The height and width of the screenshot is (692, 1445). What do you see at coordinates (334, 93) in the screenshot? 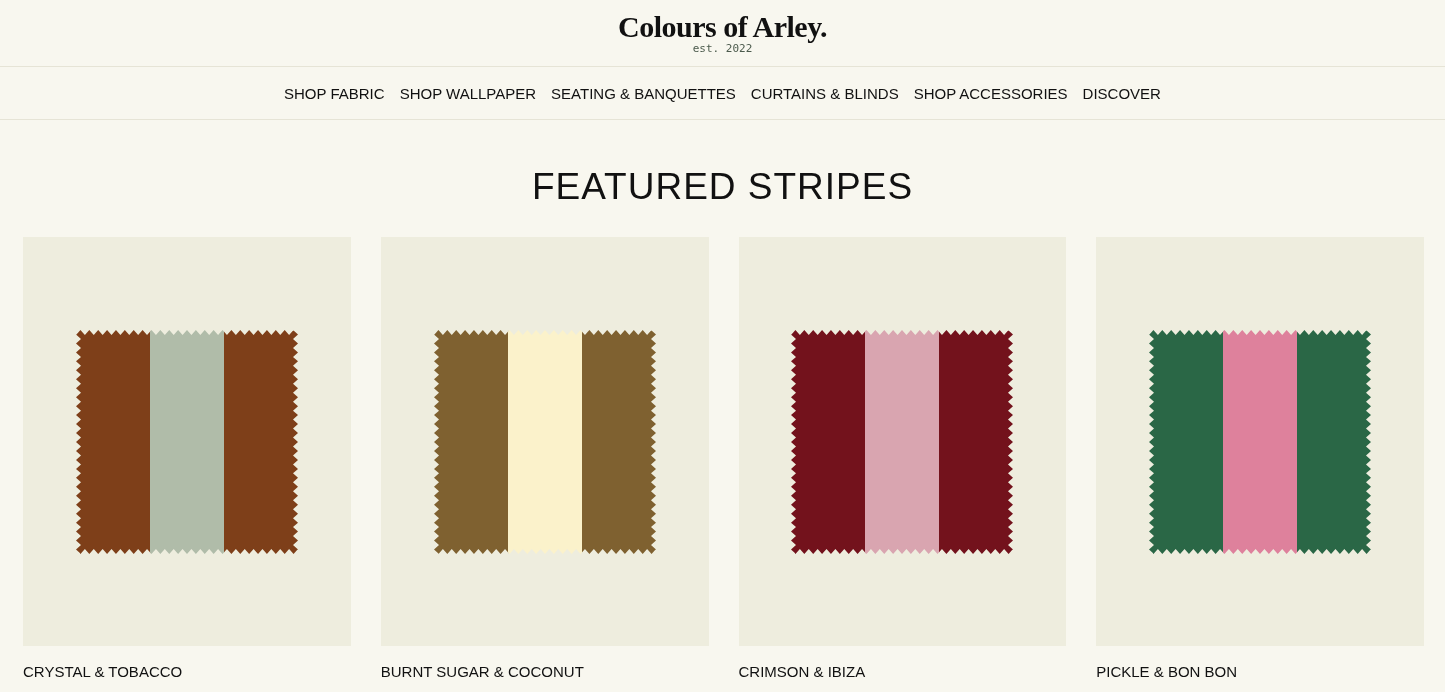
I see `nav-link: SHOP FABRIC` at bounding box center [334, 93].